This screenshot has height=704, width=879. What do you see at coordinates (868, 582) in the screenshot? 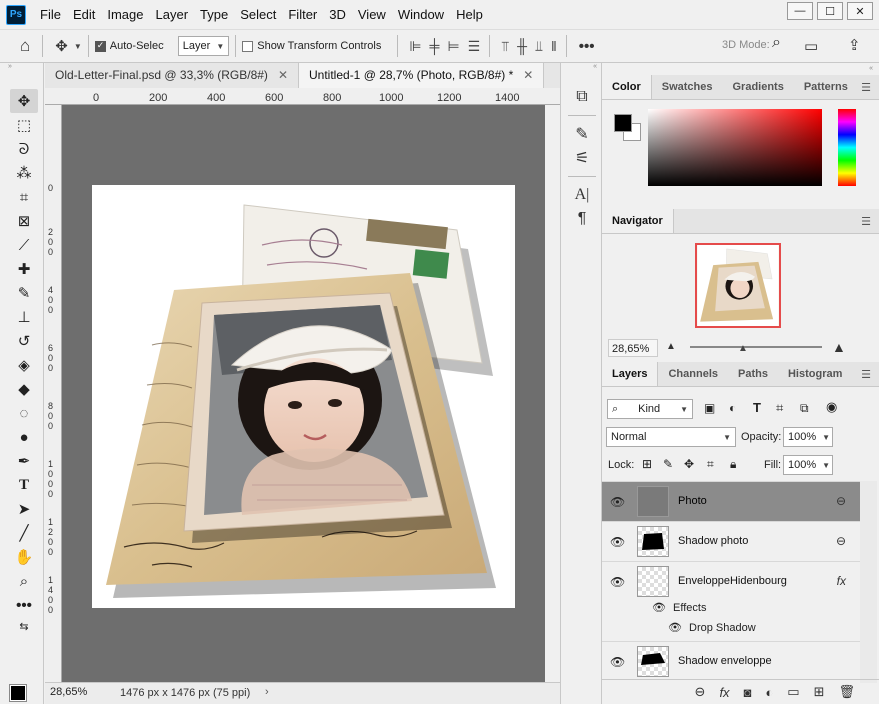
I see `layers-scrollbar` at bounding box center [868, 582].